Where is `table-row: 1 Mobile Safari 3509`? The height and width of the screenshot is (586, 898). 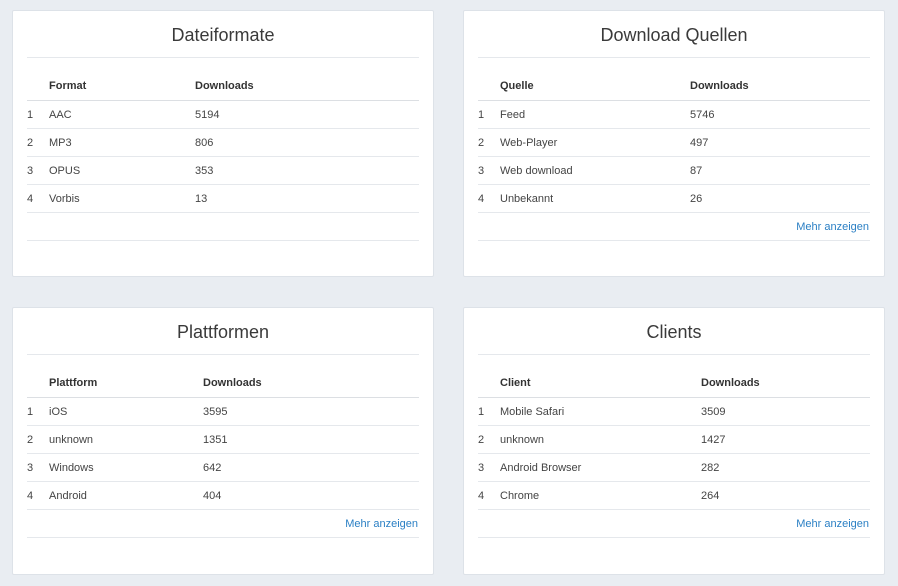 table-row: 1 Mobile Safari 3509 is located at coordinates (674, 411).